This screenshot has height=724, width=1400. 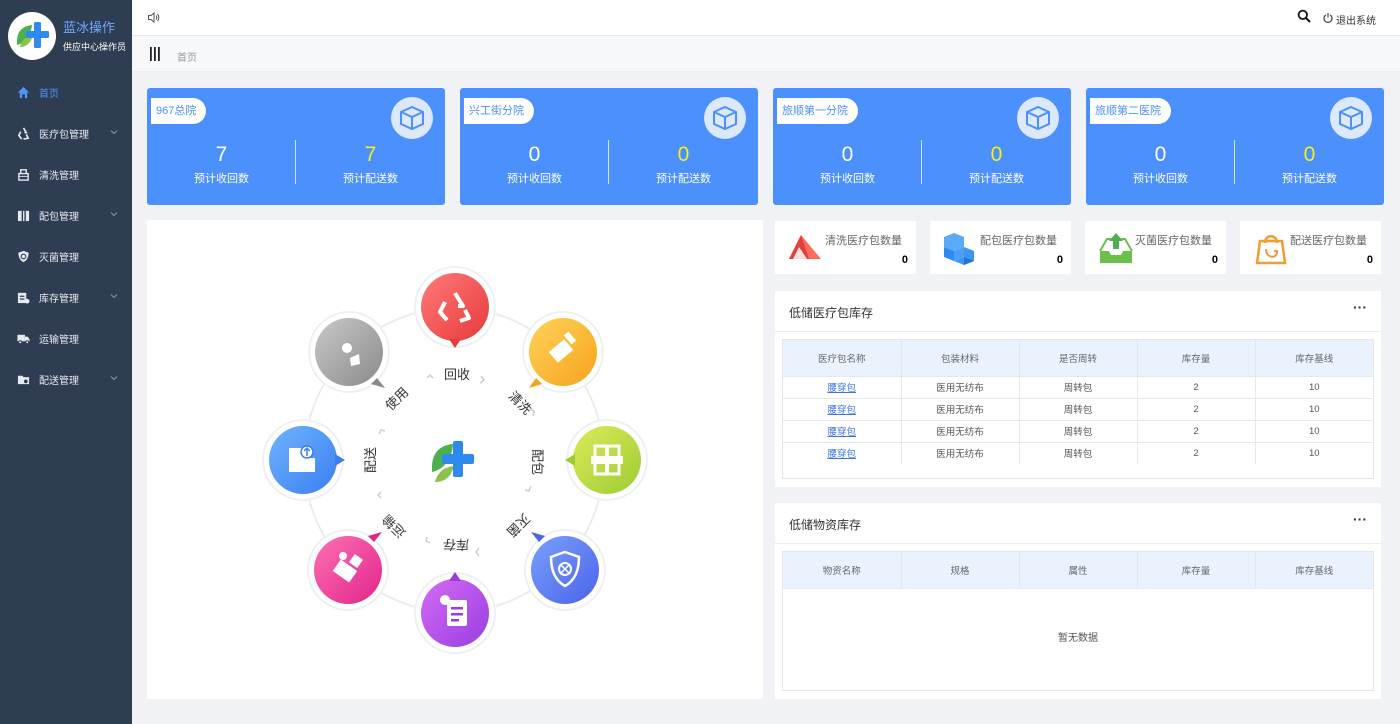 I want to click on brand: 蓝冰操作 供应中心操作员, so click(x=66, y=36).